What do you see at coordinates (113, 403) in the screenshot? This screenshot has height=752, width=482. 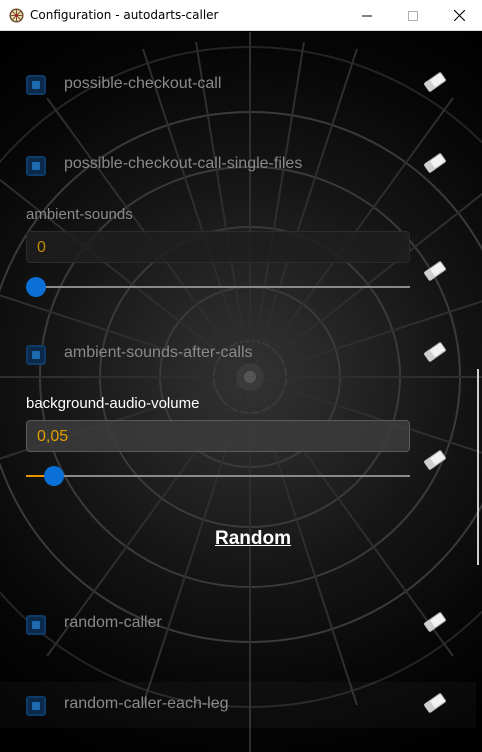 I see `background-audio-volume-label: background-audio-volume` at bounding box center [113, 403].